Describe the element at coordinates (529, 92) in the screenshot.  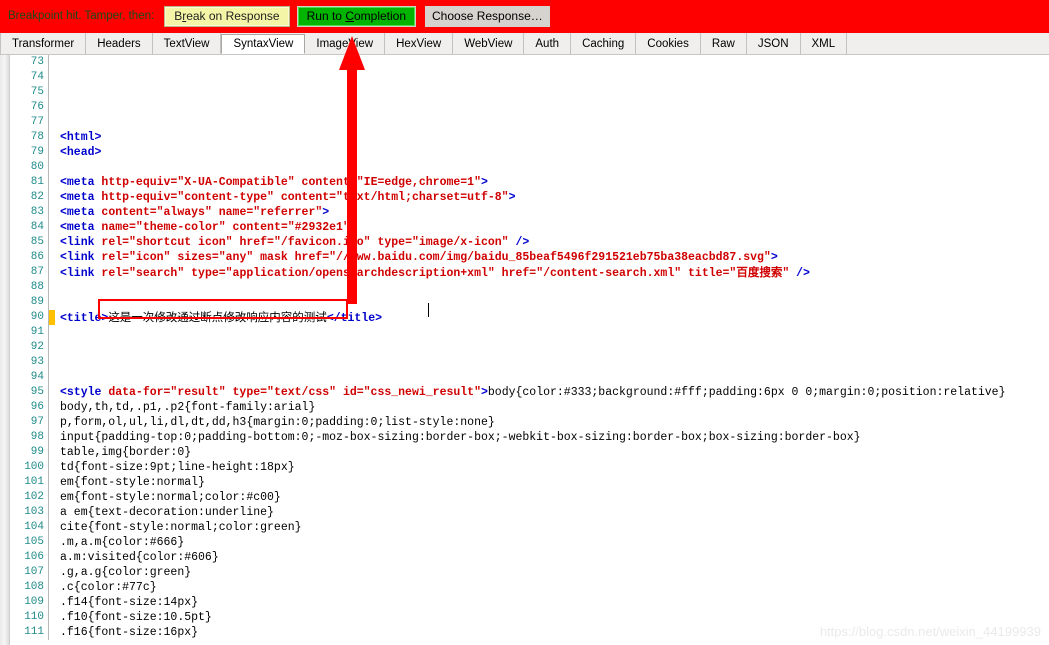
I see `code-line: 75` at that location.